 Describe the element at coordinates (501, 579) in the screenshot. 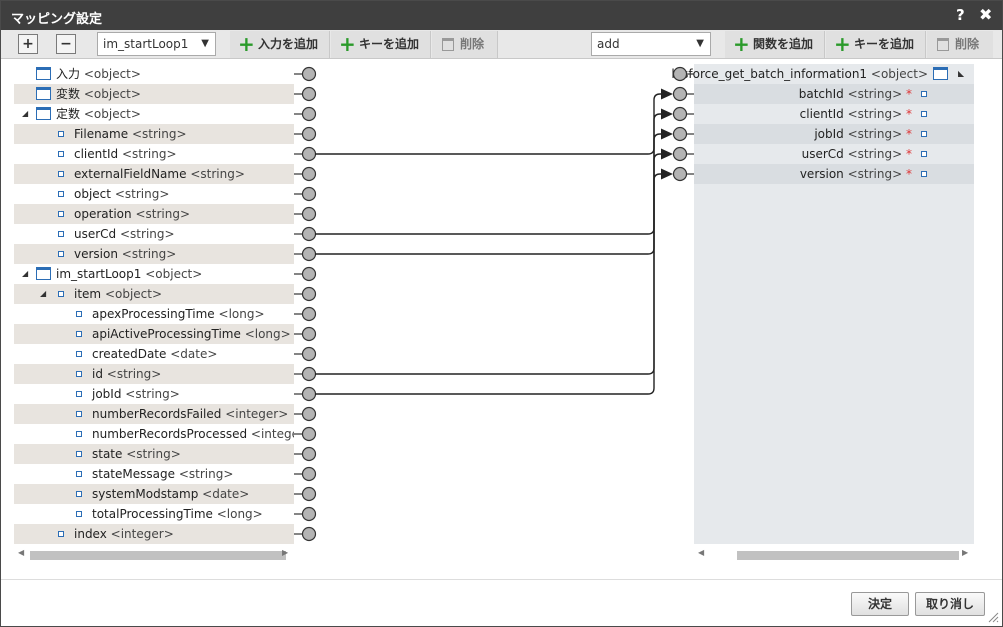

I see `footer-divider` at that location.